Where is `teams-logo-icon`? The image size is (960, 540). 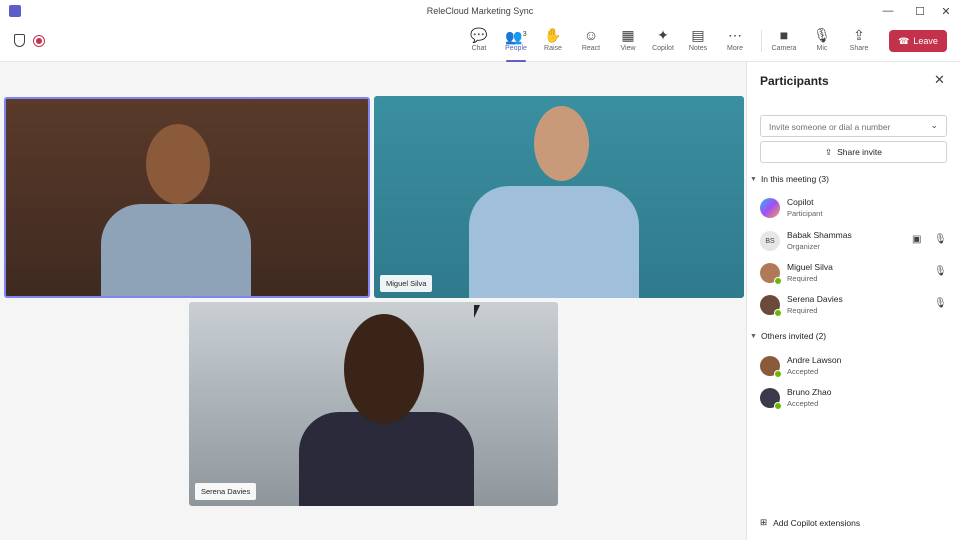 teams-logo-icon is located at coordinates (15, 11).